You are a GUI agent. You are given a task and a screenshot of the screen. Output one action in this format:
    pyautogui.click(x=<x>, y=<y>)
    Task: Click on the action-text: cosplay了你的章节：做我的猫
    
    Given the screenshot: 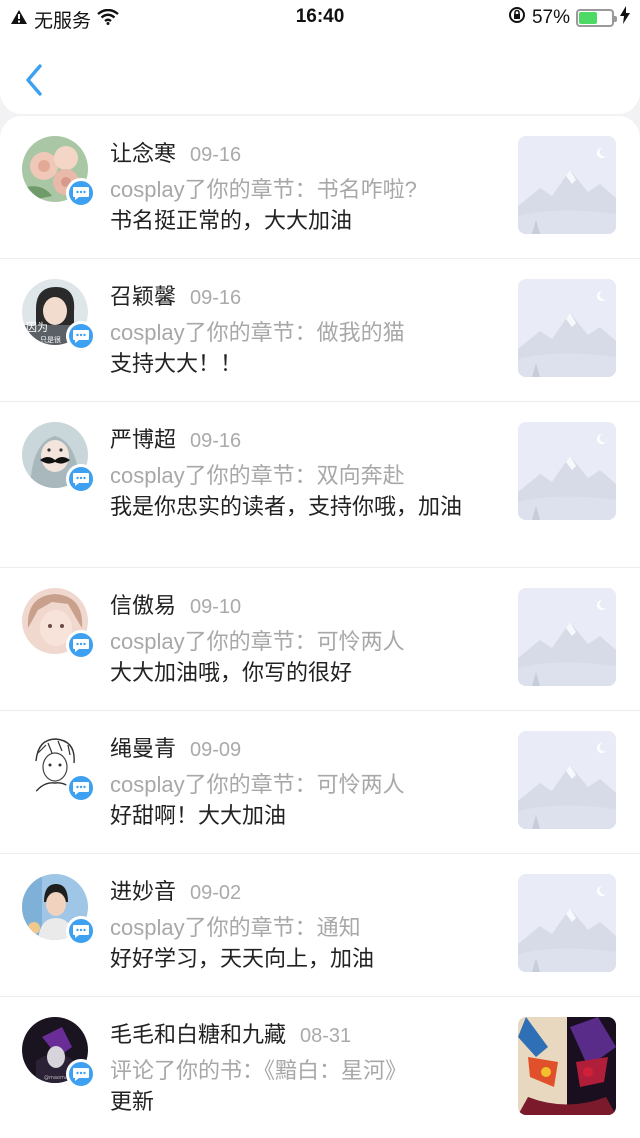 What is the action you would take?
    pyautogui.click(x=257, y=332)
    